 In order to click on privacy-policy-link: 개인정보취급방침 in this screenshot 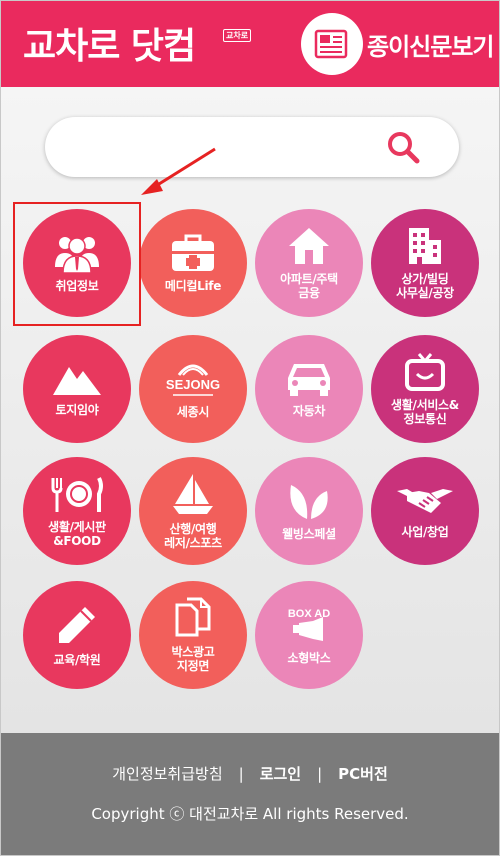, I will do `click(167, 773)`.